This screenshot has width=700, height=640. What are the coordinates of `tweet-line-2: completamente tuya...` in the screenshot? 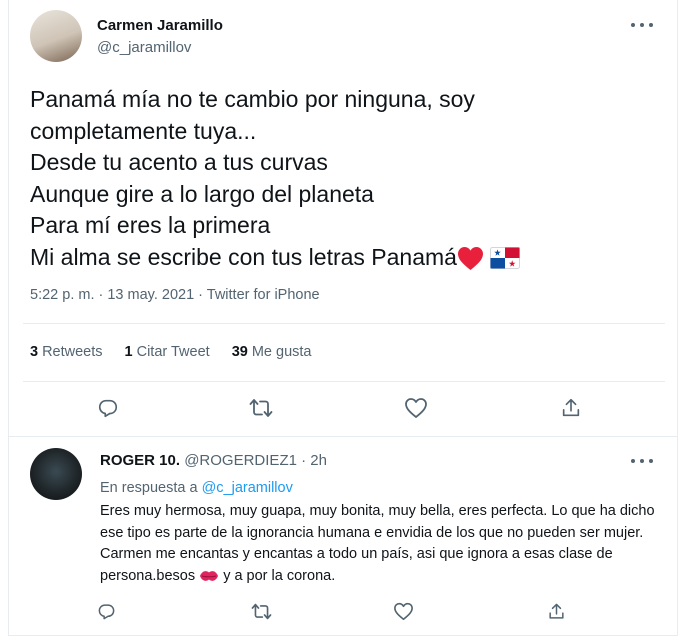 It's located at (143, 130).